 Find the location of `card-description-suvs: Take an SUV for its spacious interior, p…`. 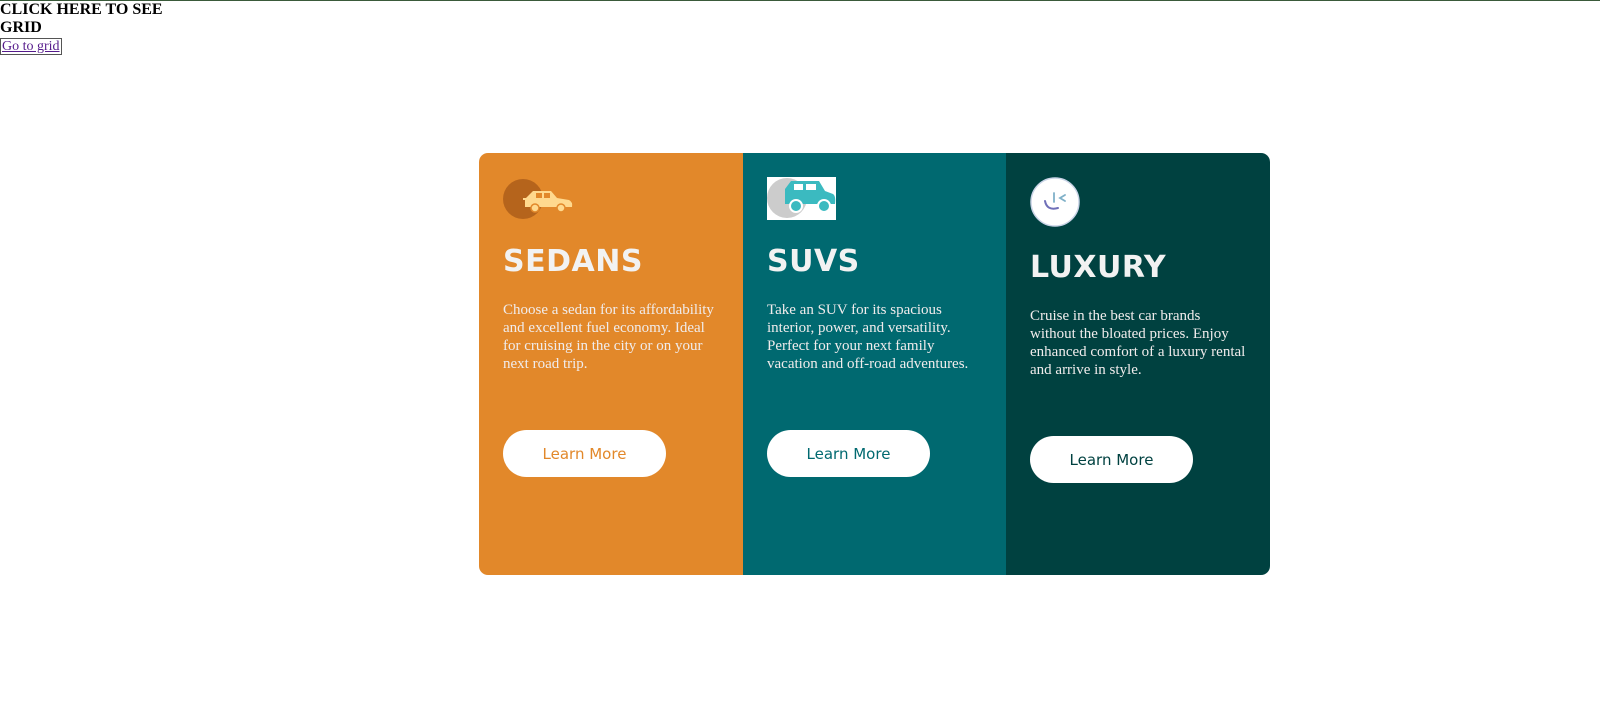

card-description-suvs: Take an SUV for its spacious interior, p… is located at coordinates (868, 337).